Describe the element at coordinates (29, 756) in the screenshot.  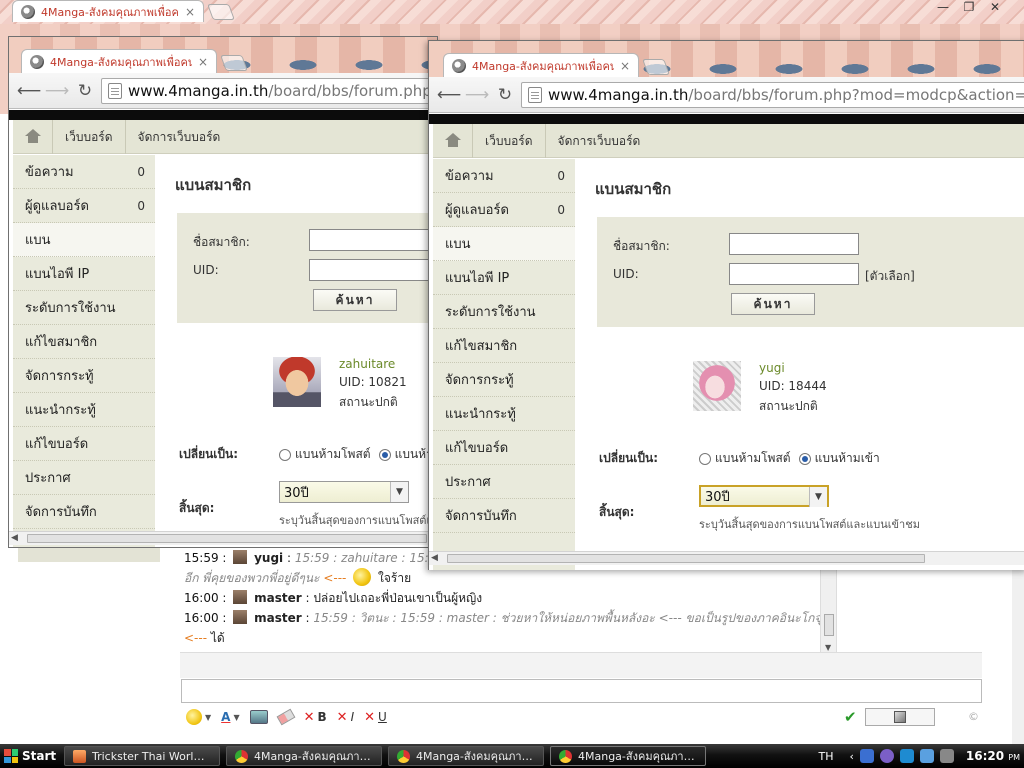
I see `start-button: Start` at that location.